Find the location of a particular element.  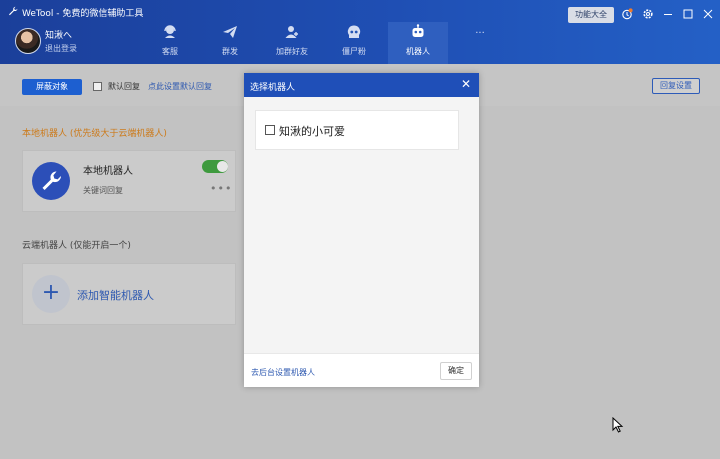

local-robot-subtitle: 关键词回复 is located at coordinates (103, 190).